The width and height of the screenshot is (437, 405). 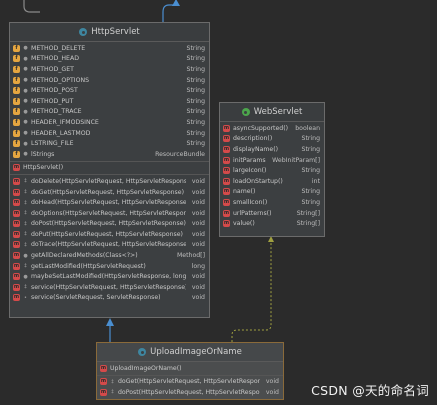 I want to click on field-row: f ● lStrings ResourceBundle, so click(x=109, y=154).